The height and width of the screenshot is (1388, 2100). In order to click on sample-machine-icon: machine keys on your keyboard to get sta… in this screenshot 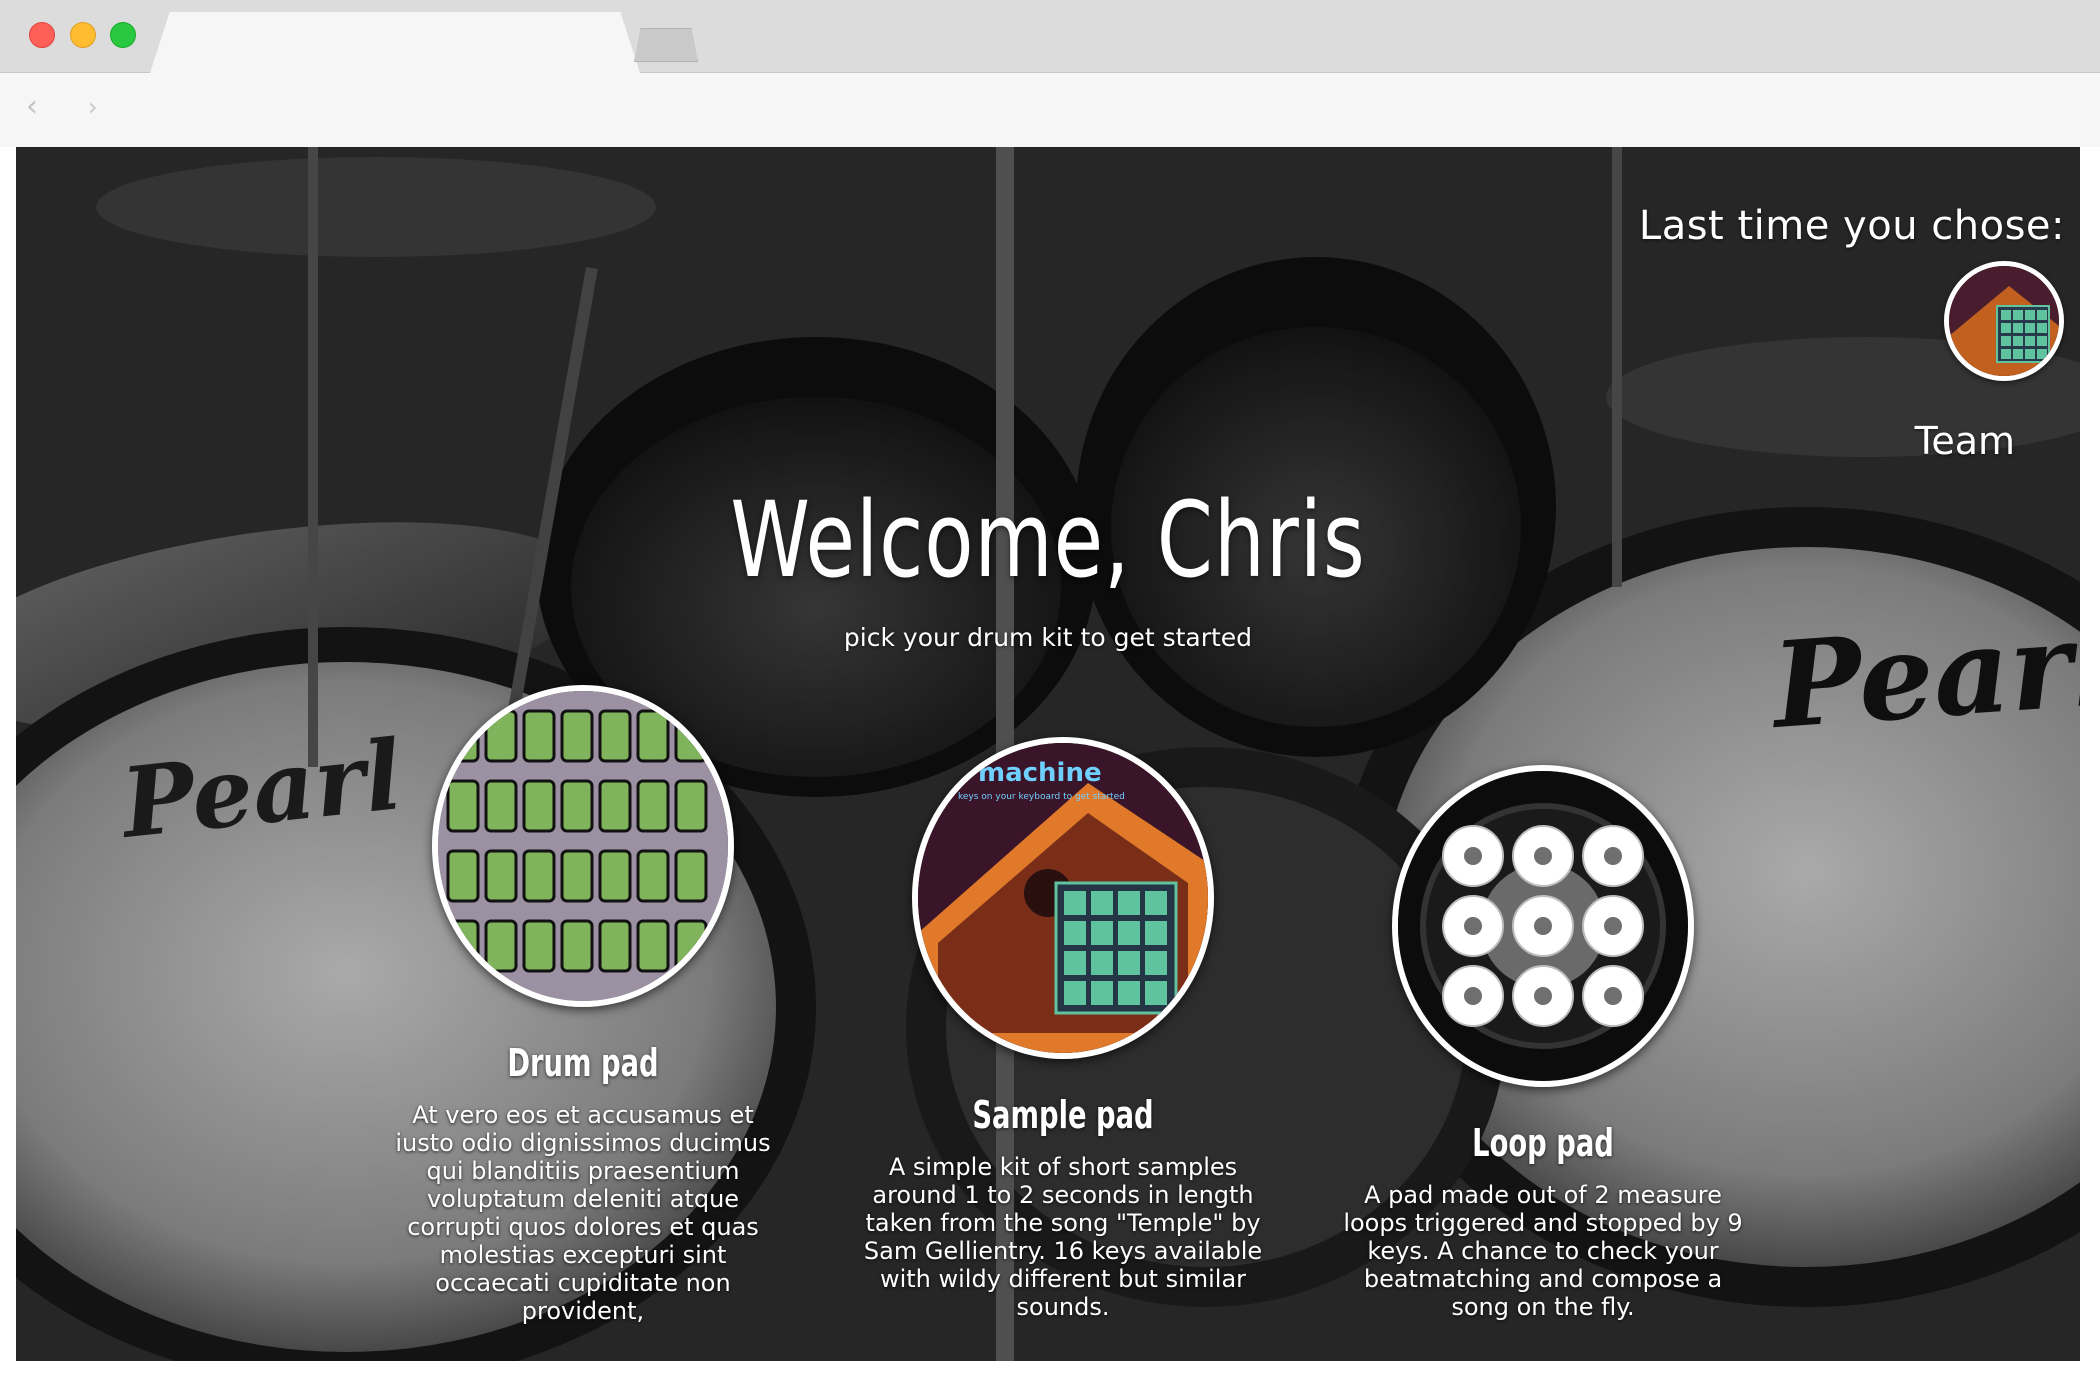, I will do `click(1063, 898)`.